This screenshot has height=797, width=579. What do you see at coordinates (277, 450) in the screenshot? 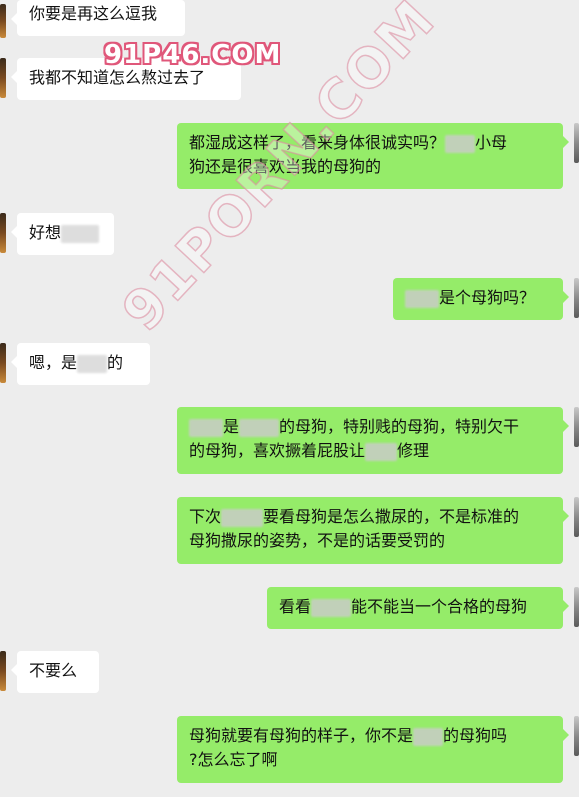
I see `message-text: 的母狗，喜欢撅着屁股让` at bounding box center [277, 450].